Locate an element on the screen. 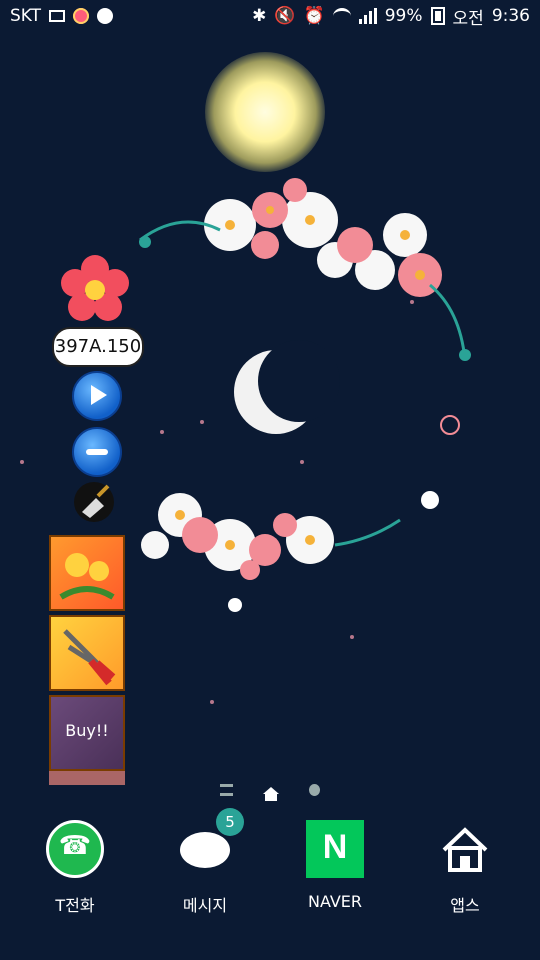  apps-home-icon is located at coordinates (465, 849).